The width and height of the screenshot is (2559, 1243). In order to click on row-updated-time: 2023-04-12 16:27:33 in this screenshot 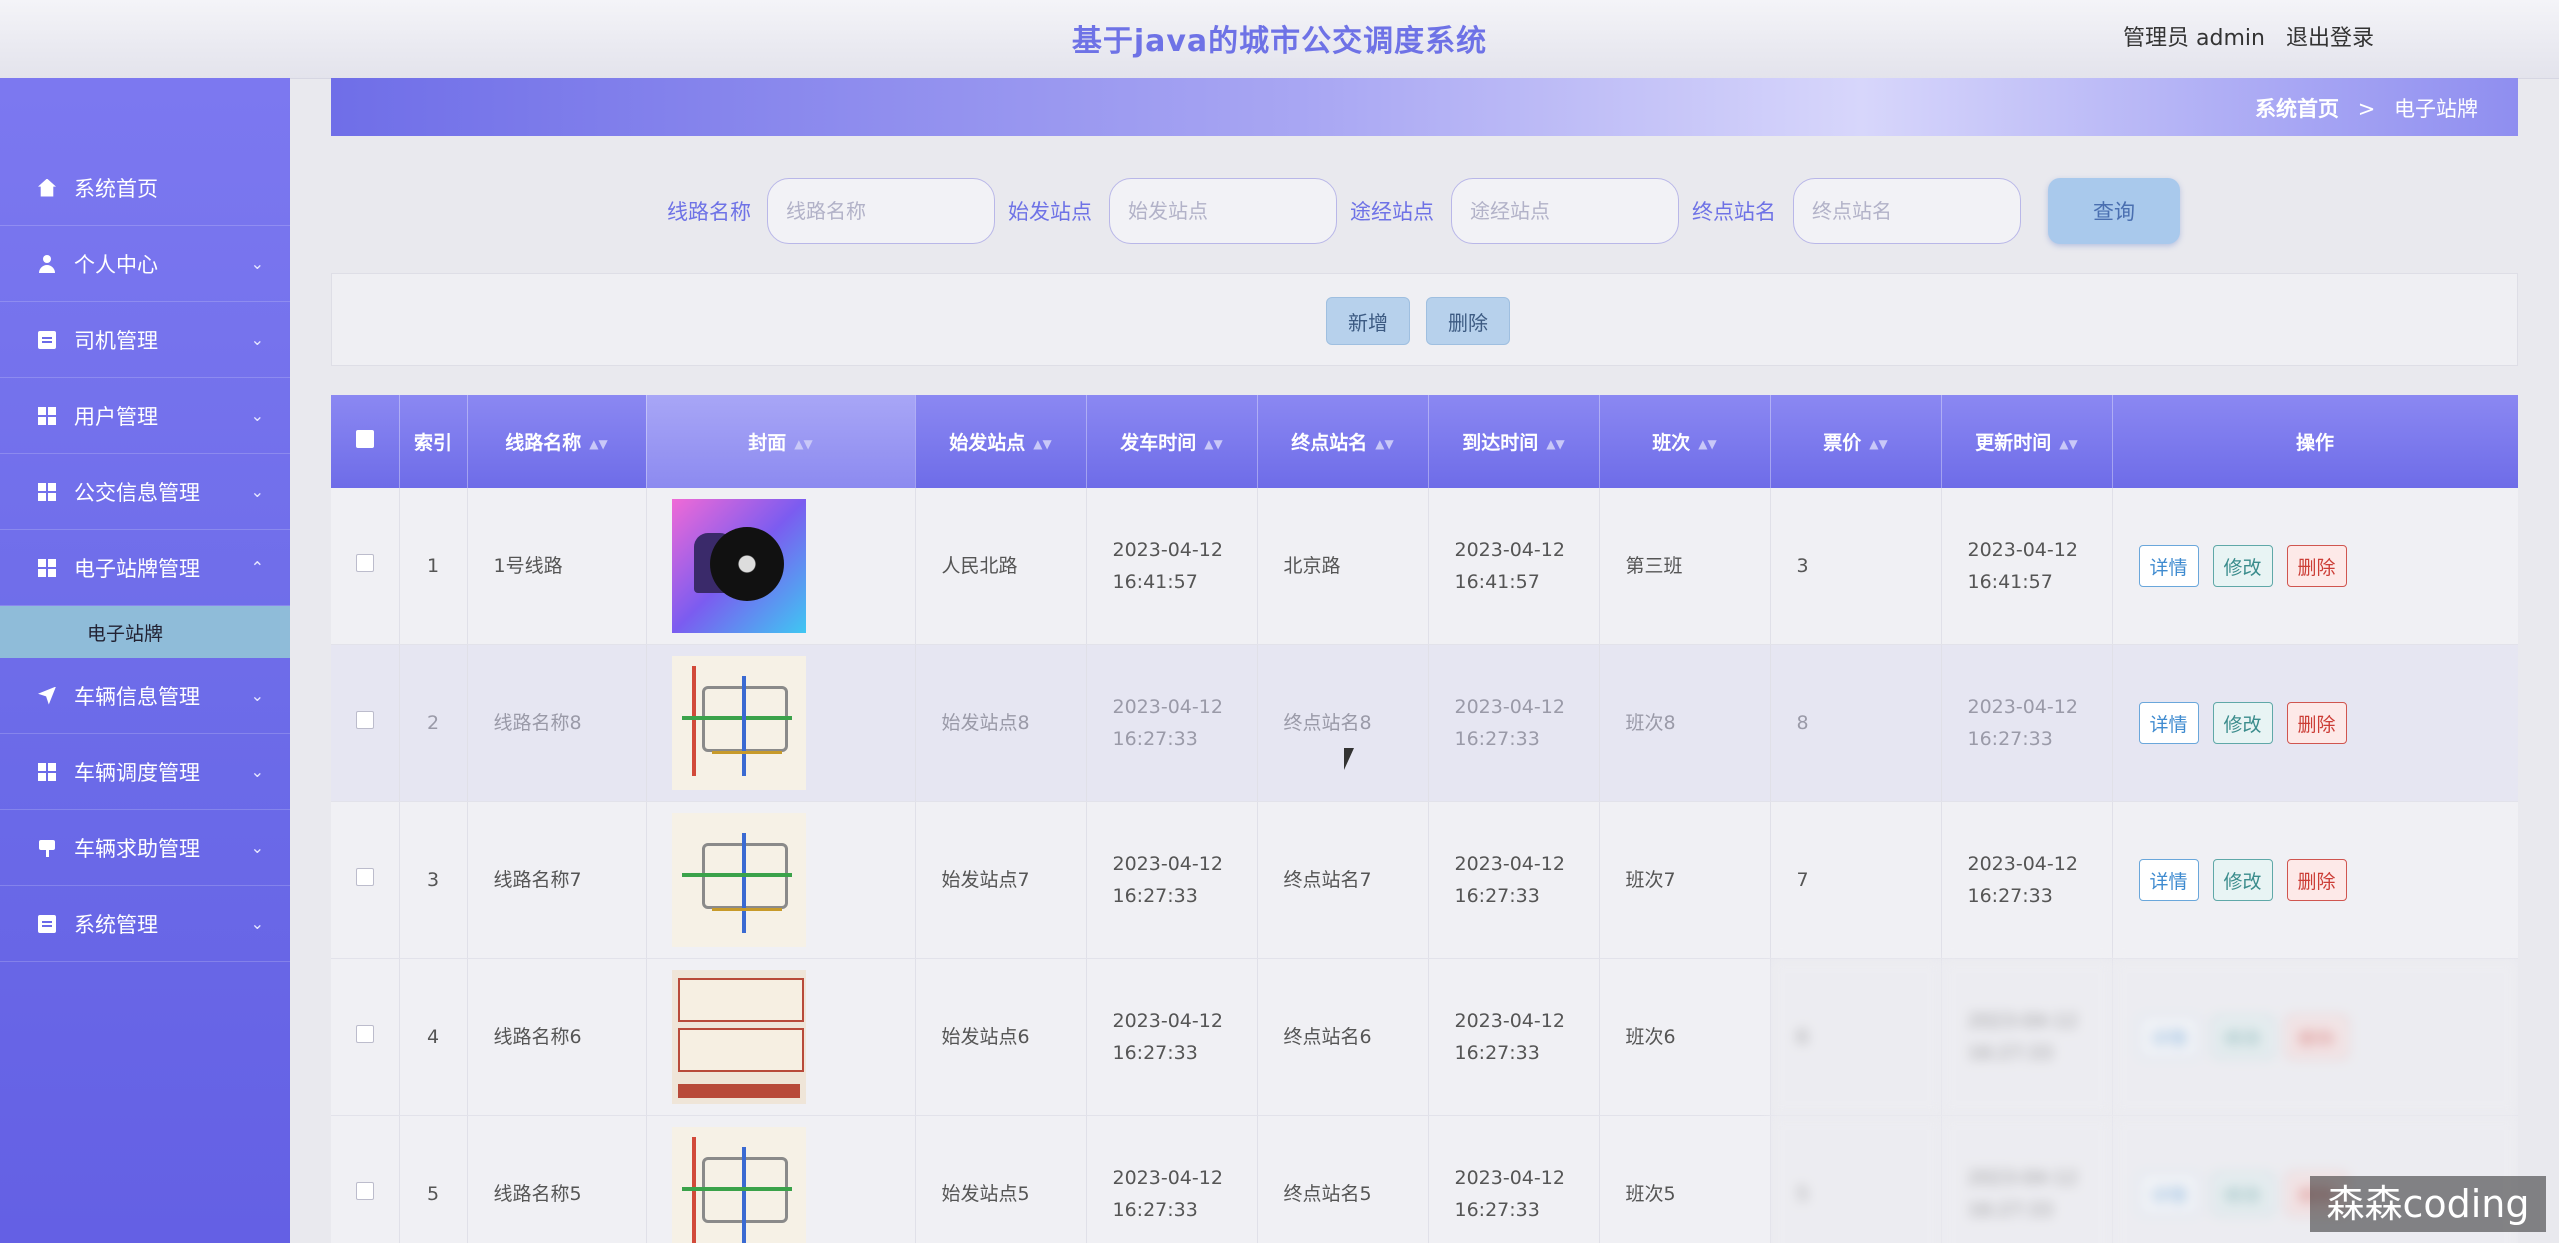, I will do `click(2027, 1179)`.